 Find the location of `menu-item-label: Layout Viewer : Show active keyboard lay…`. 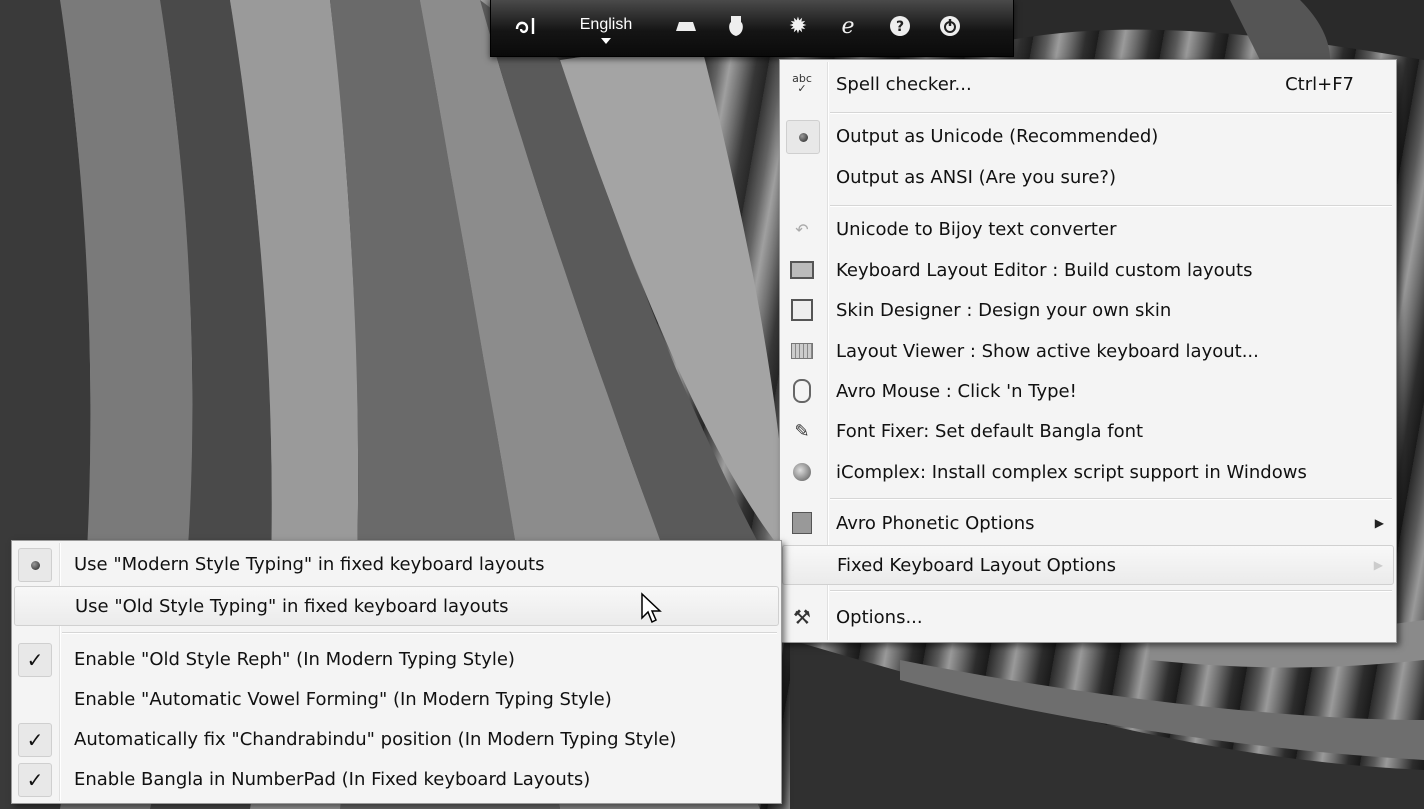

menu-item-label: Layout Viewer : Show active keyboard lay… is located at coordinates (1047, 351).